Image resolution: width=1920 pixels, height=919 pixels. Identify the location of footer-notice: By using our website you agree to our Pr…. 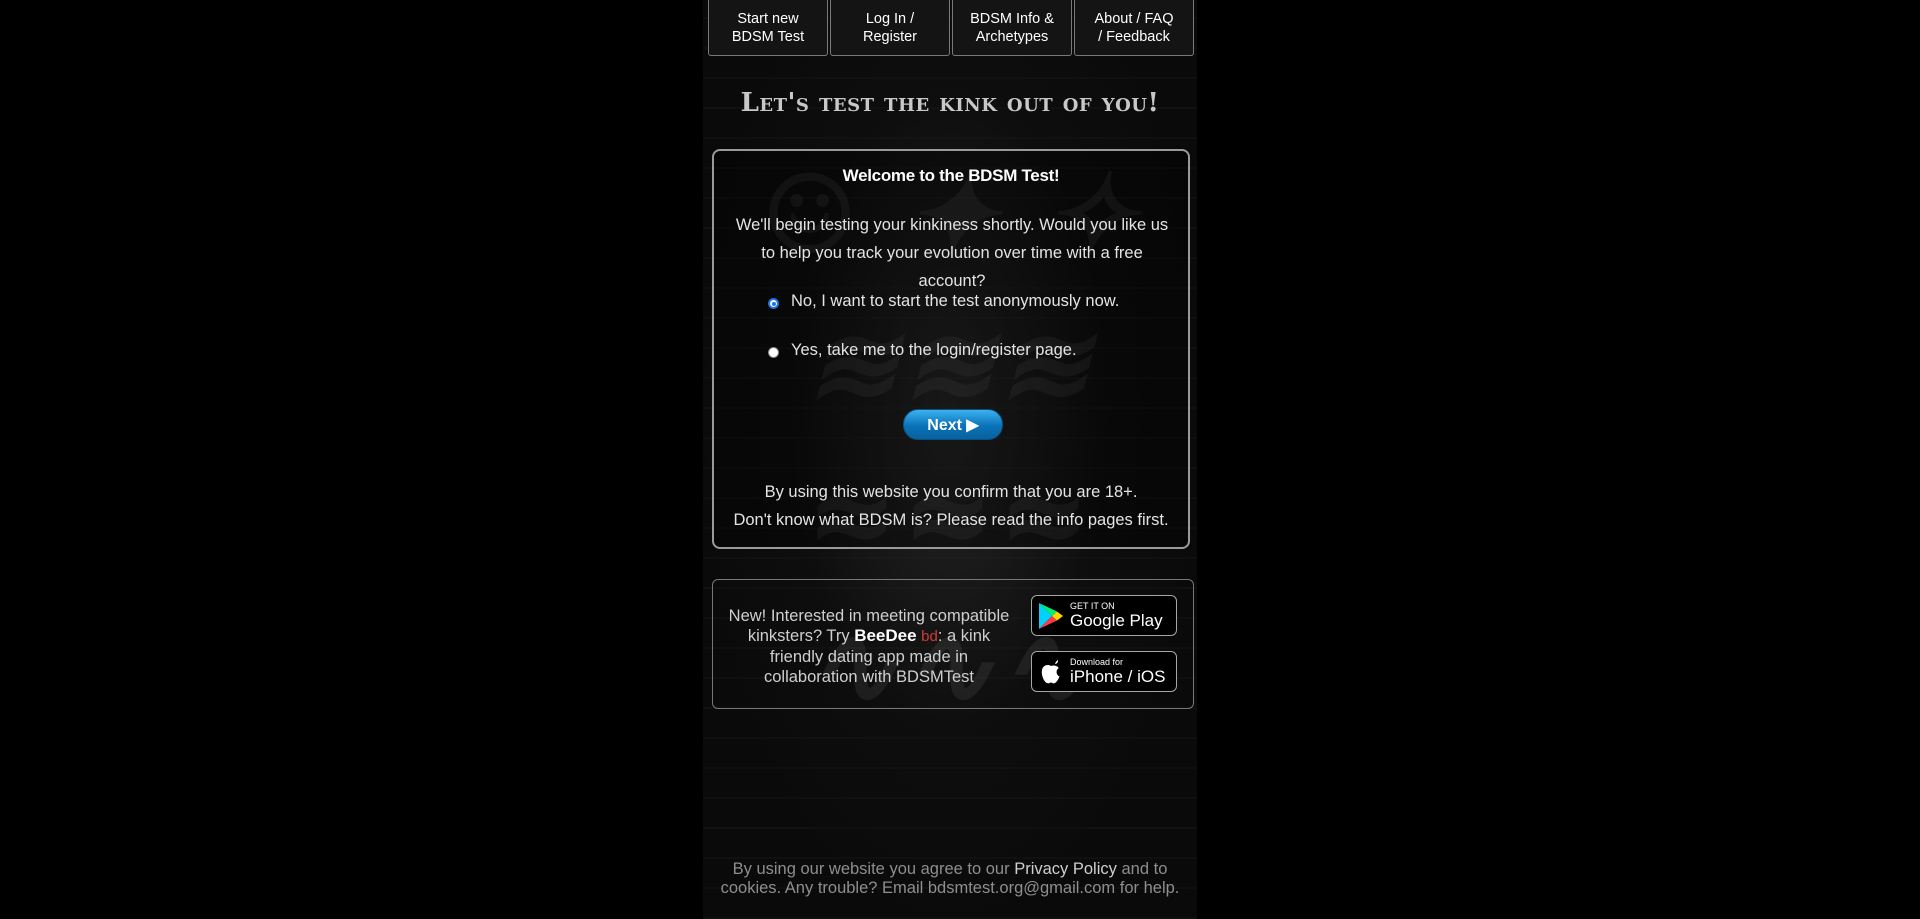
(950, 879).